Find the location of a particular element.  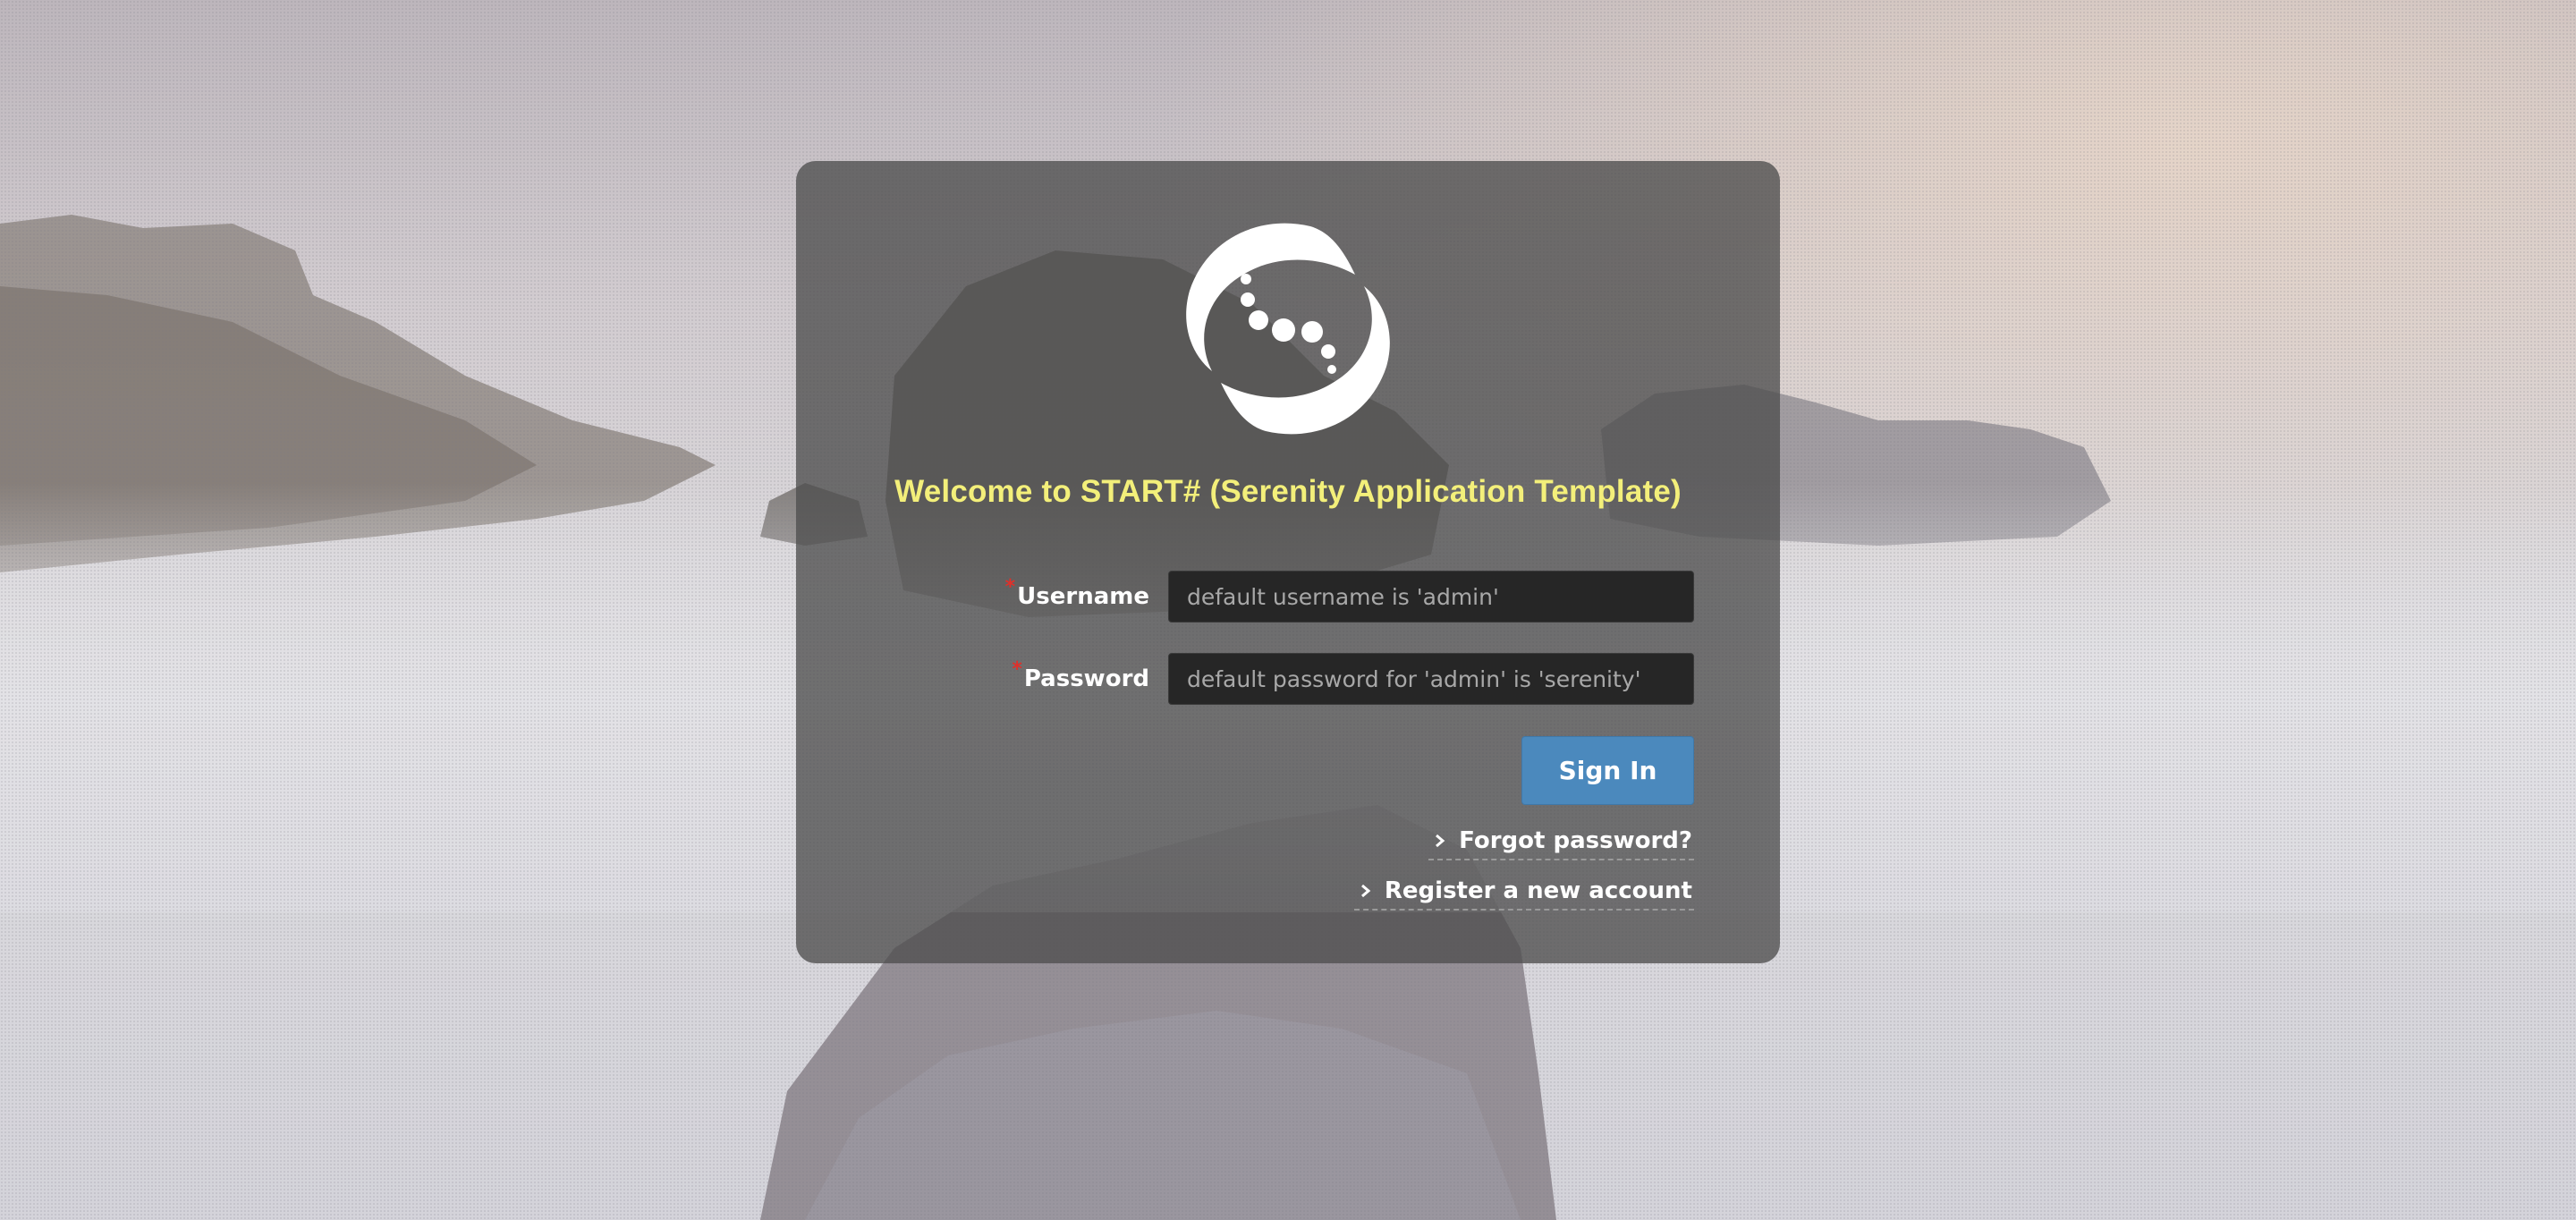

username-row: *Username is located at coordinates (1288, 597).